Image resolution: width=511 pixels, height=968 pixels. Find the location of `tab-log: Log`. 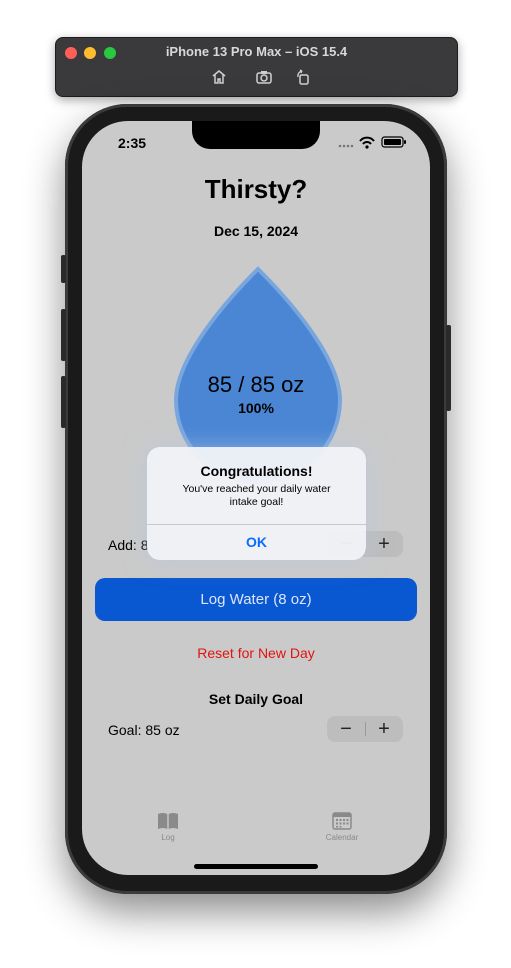

tab-log: Log is located at coordinates (168, 826).